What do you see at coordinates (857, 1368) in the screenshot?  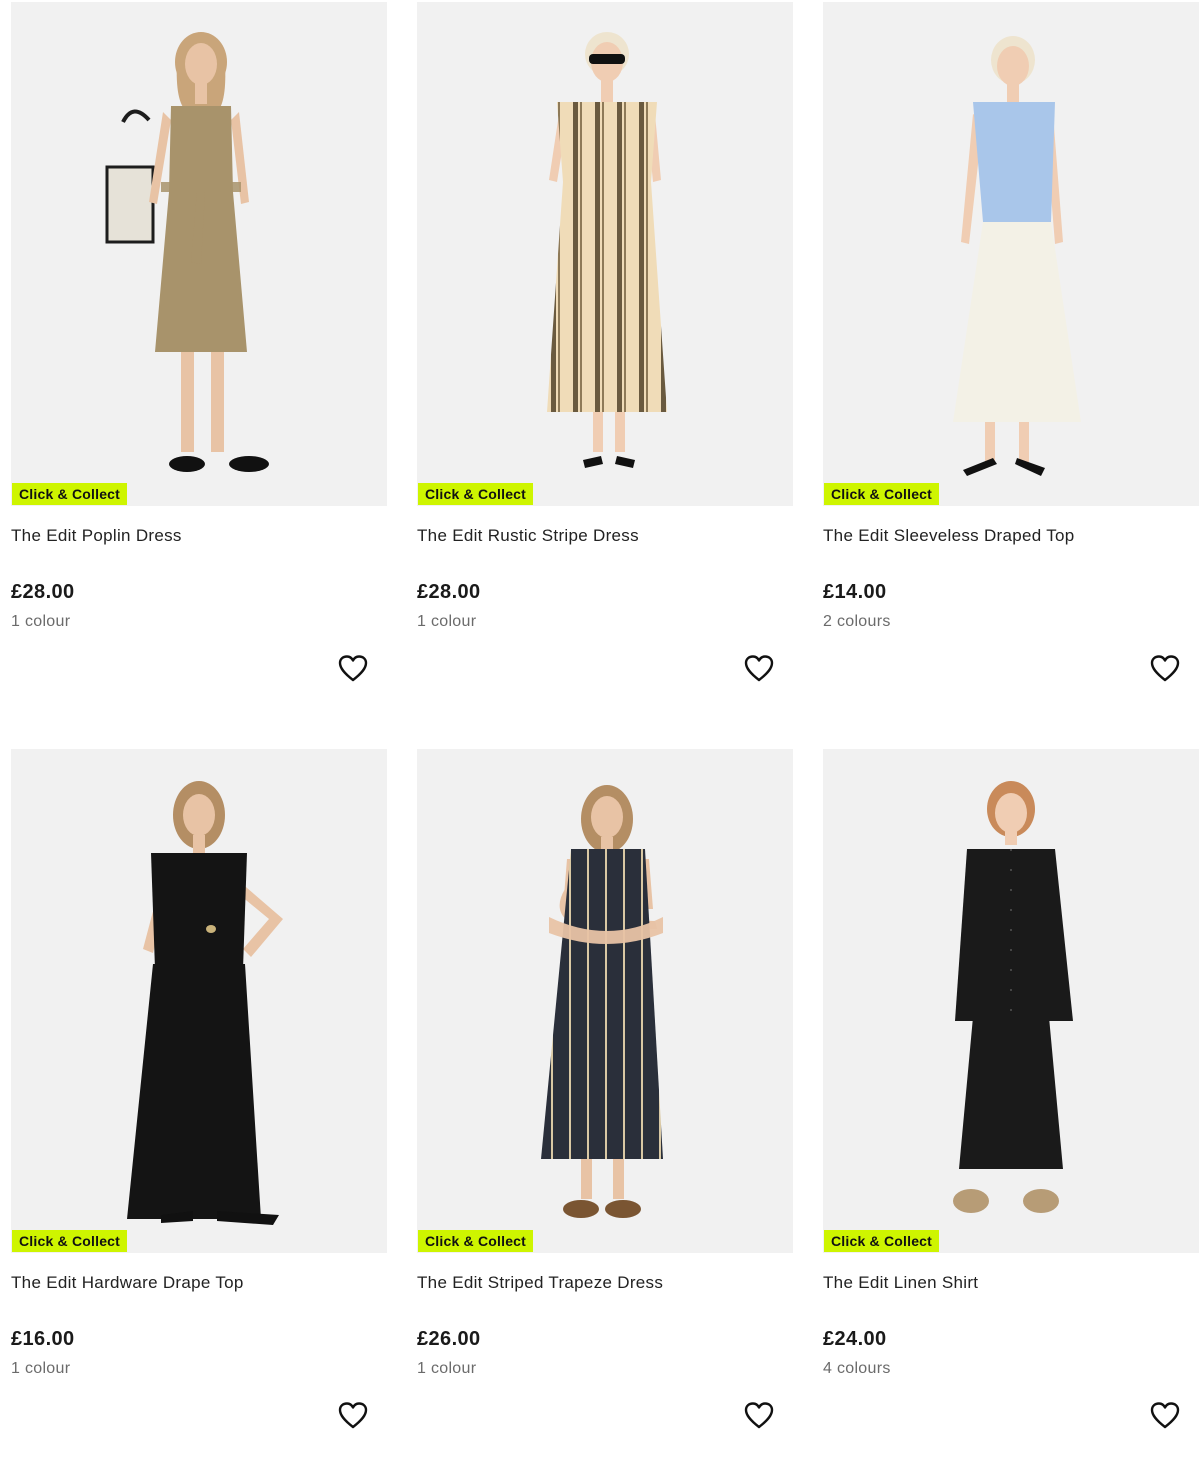 I see `product-colour-count: 4 colours` at bounding box center [857, 1368].